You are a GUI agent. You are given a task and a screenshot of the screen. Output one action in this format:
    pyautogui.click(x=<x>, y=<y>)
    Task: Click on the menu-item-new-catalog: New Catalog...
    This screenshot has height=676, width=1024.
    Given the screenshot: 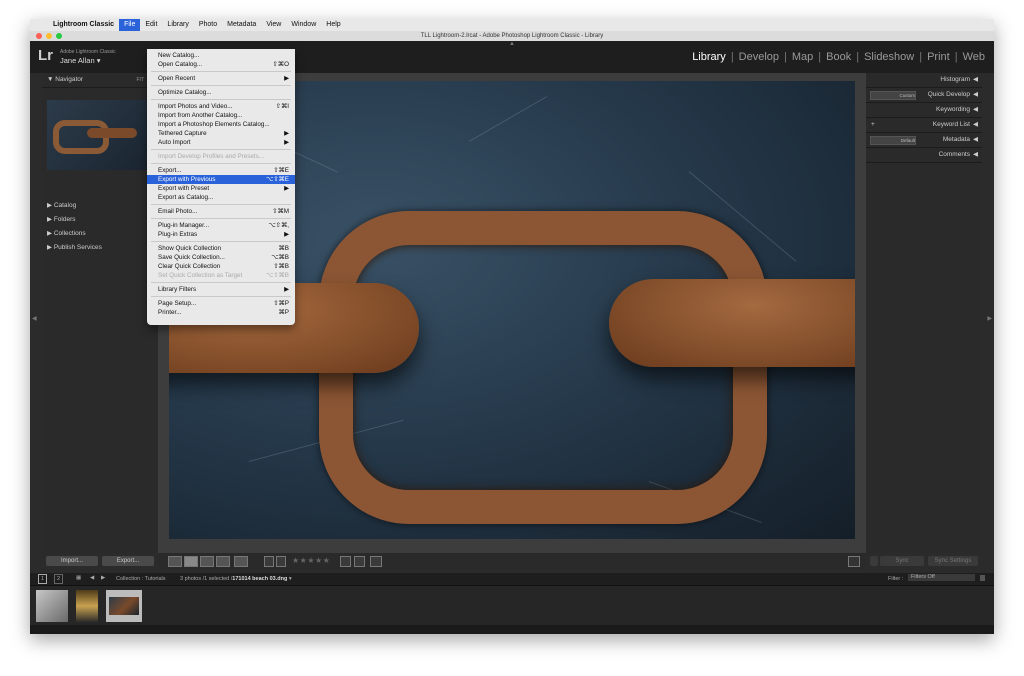 What is the action you would take?
    pyautogui.click(x=221, y=55)
    